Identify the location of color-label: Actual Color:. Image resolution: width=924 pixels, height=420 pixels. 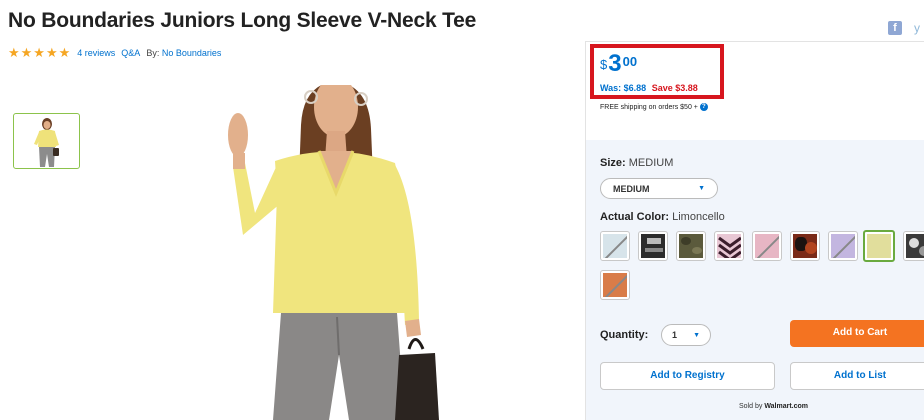
(635, 217).